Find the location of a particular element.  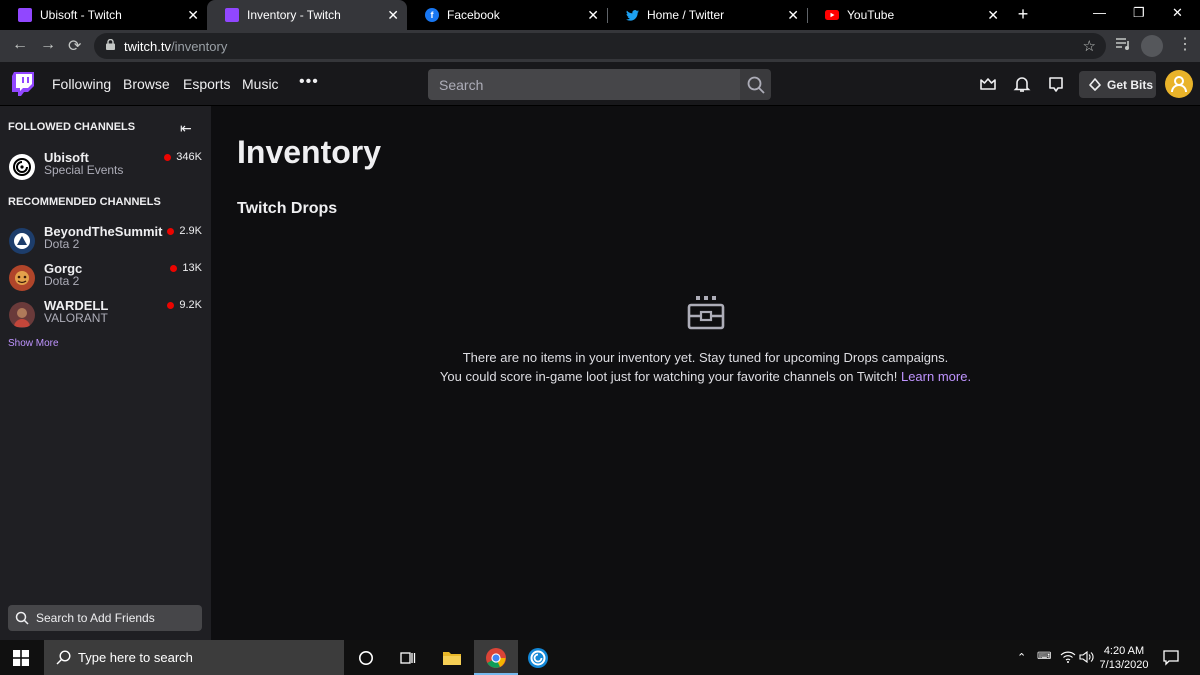

browser-tab: f Facebook ✕ is located at coordinates (507, 15).